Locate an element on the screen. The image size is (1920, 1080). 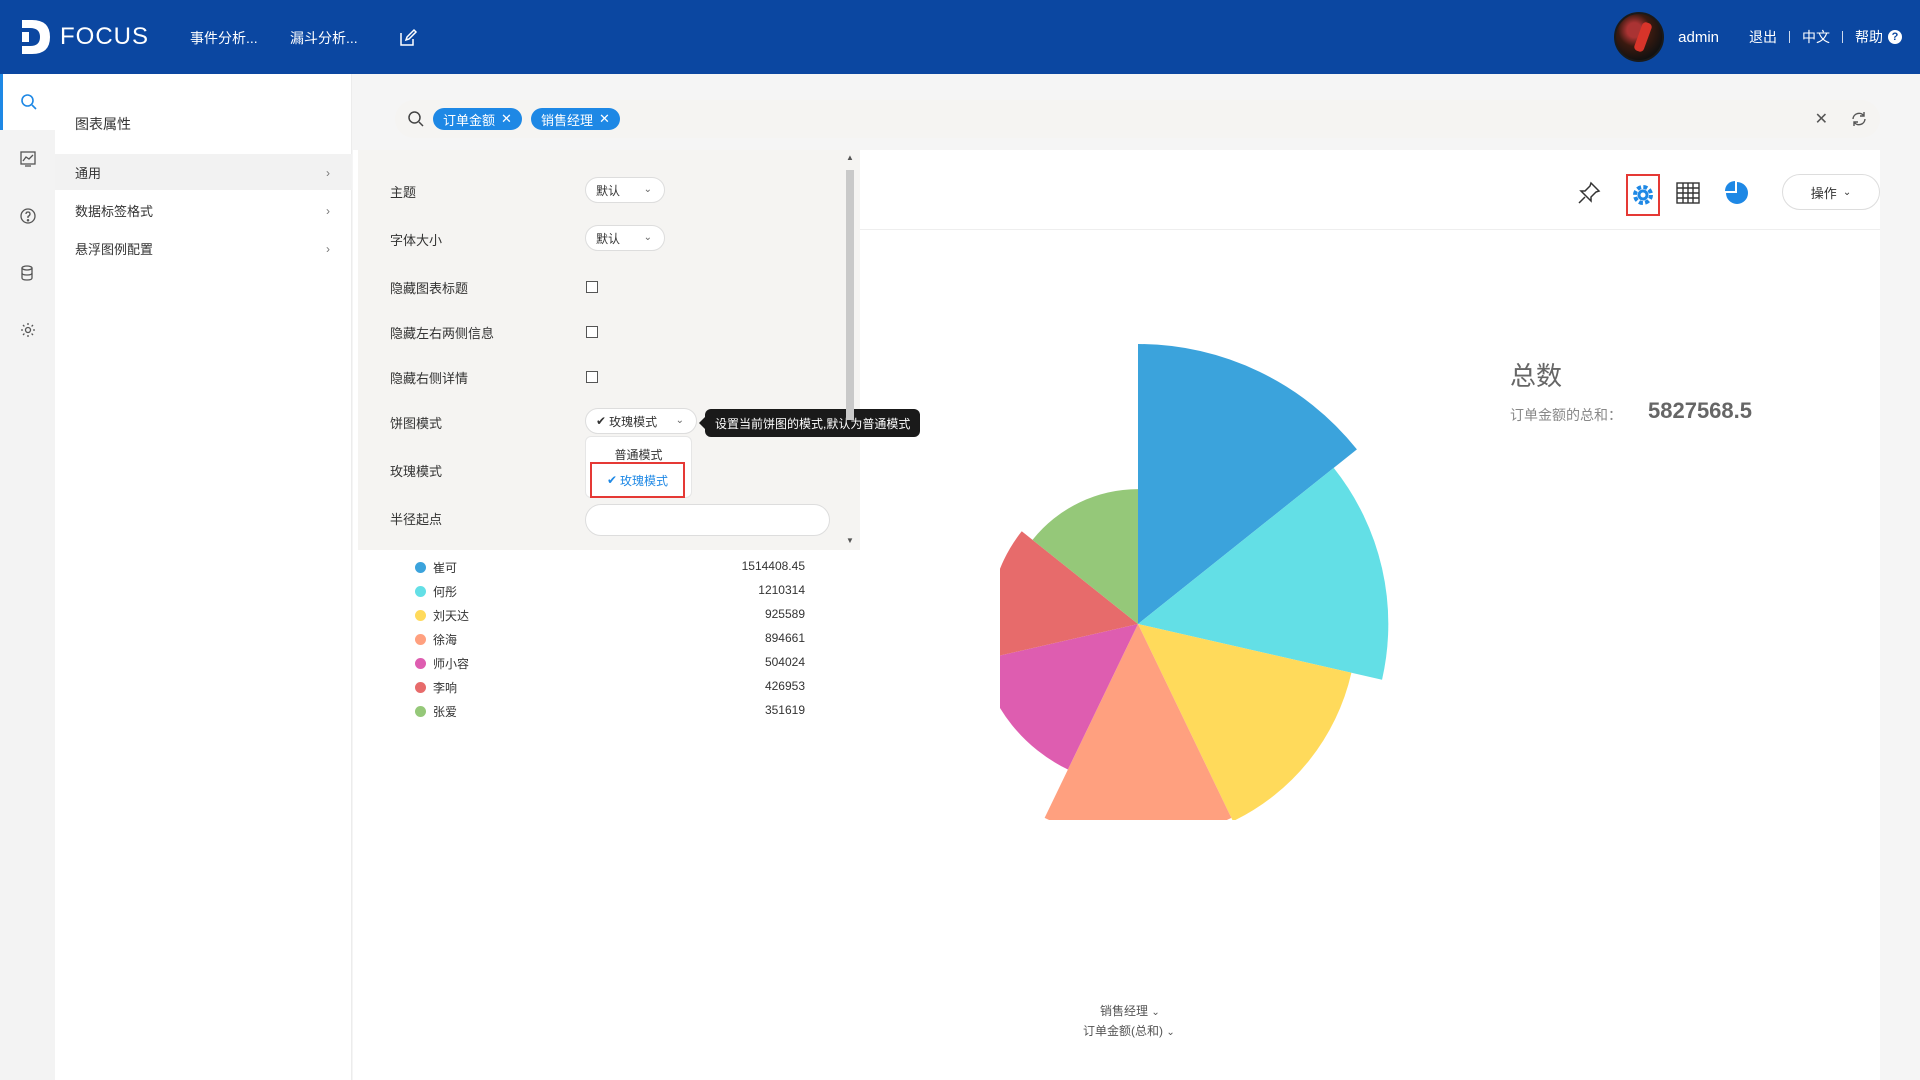
x-axis-field: 销售经理 ⌄ is located at coordinates (1130, 1010).